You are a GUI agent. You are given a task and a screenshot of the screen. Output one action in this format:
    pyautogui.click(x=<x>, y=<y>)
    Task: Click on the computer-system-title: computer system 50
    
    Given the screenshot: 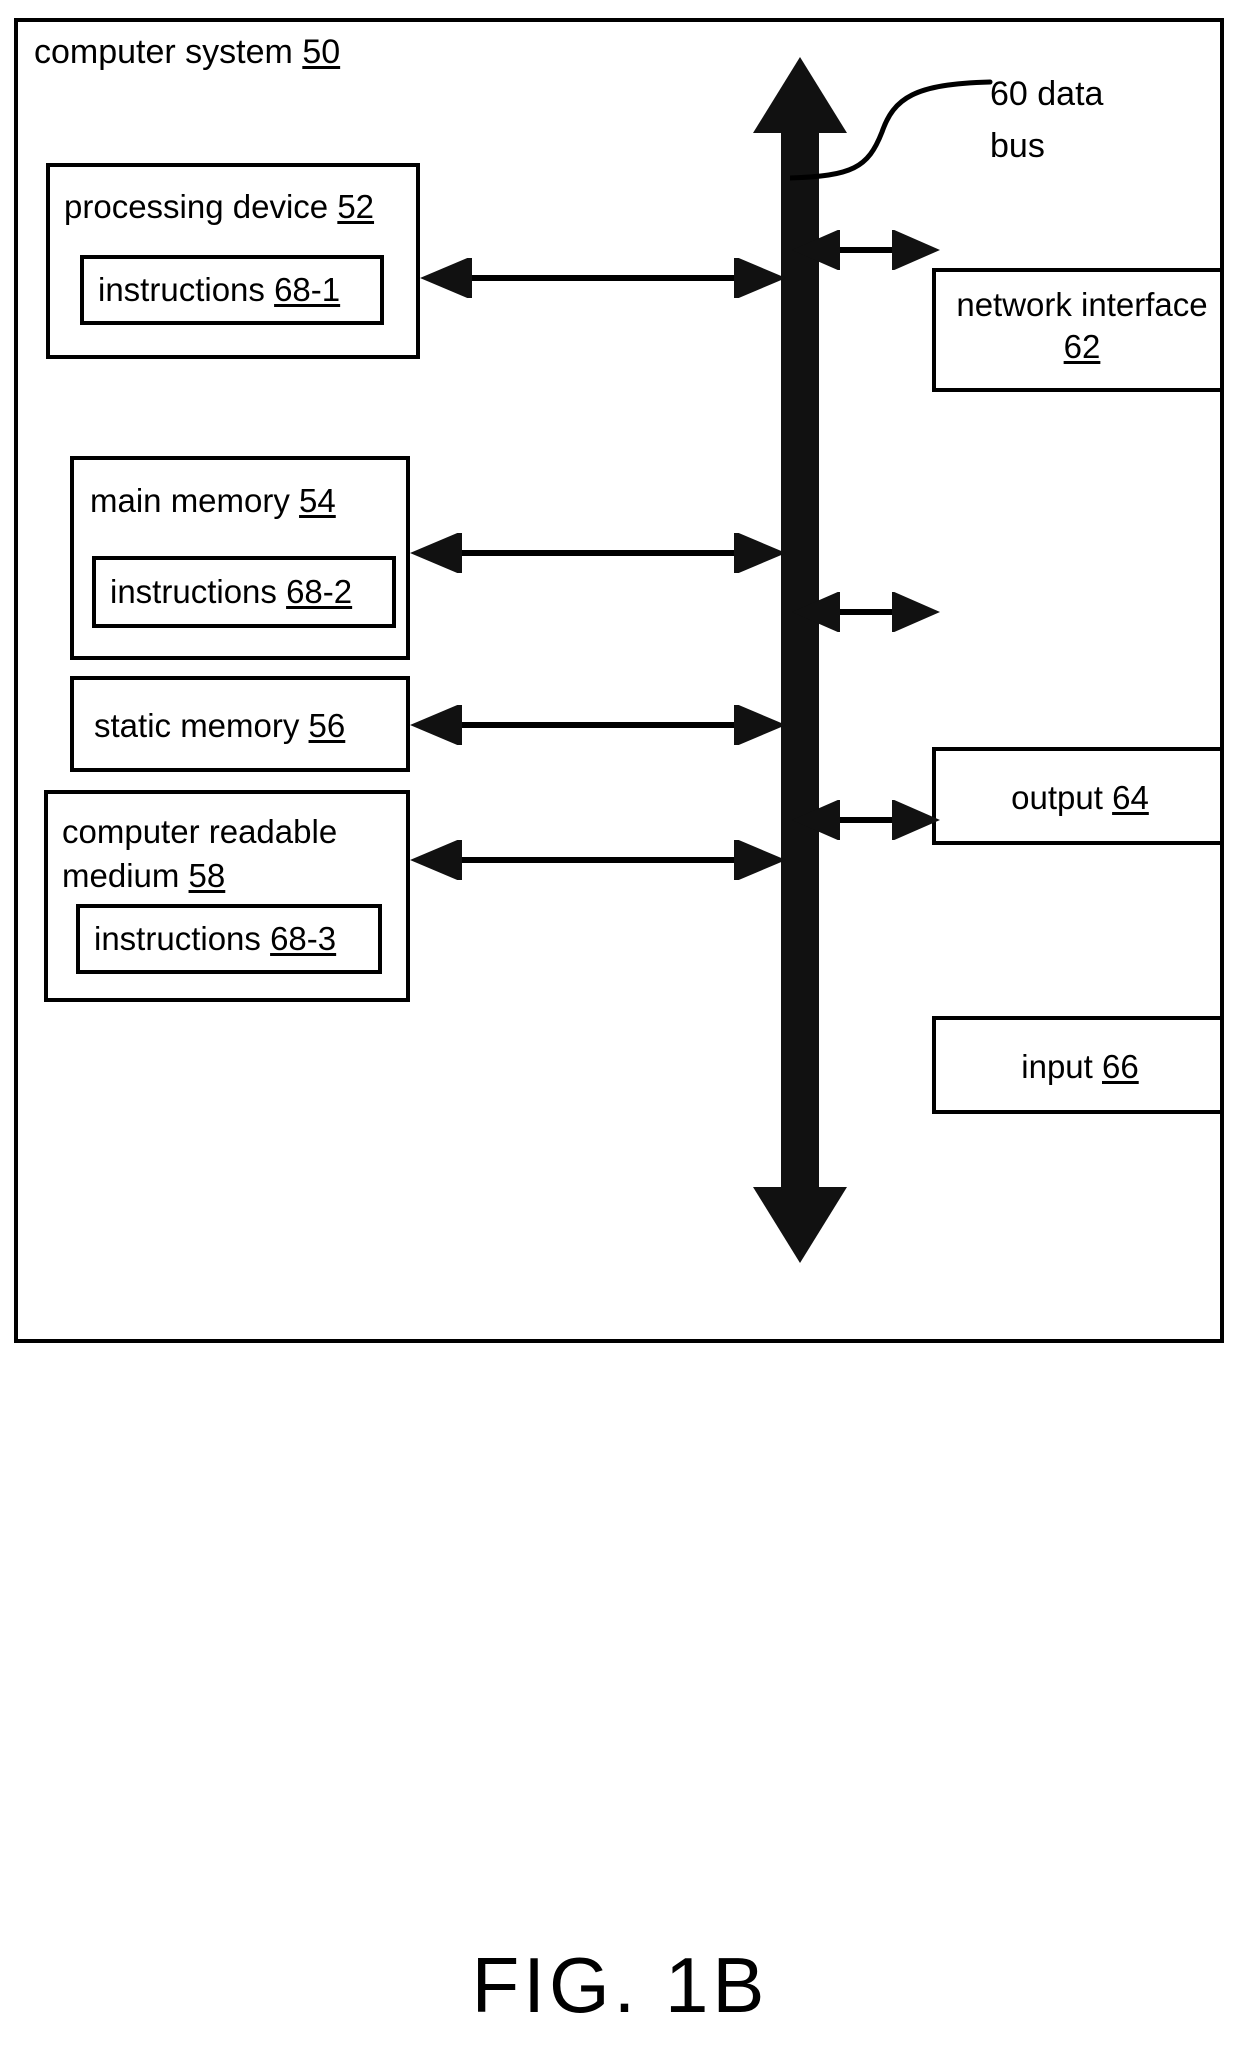 What is the action you would take?
    pyautogui.click(x=187, y=52)
    